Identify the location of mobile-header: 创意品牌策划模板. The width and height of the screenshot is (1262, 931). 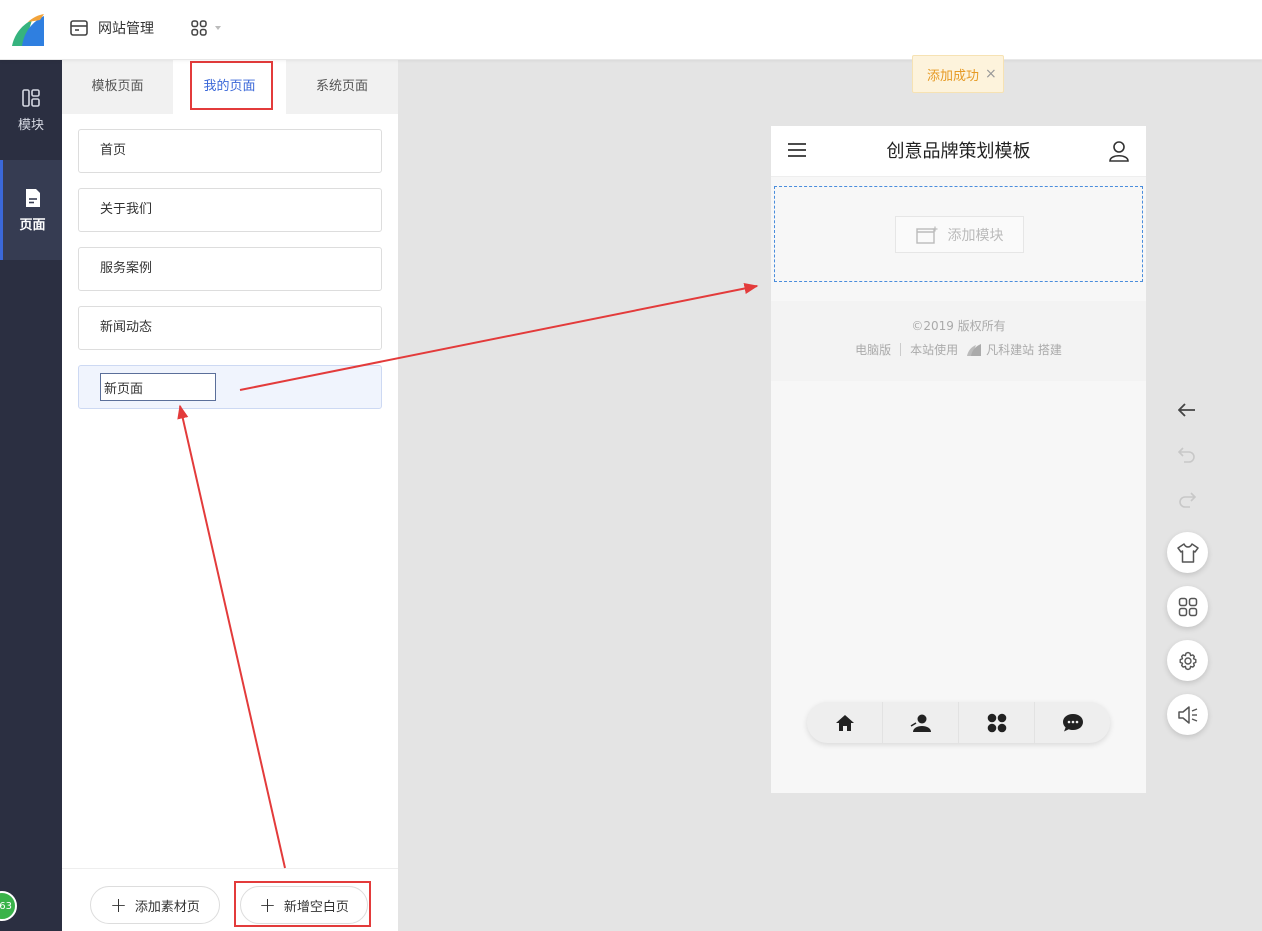
(958, 151).